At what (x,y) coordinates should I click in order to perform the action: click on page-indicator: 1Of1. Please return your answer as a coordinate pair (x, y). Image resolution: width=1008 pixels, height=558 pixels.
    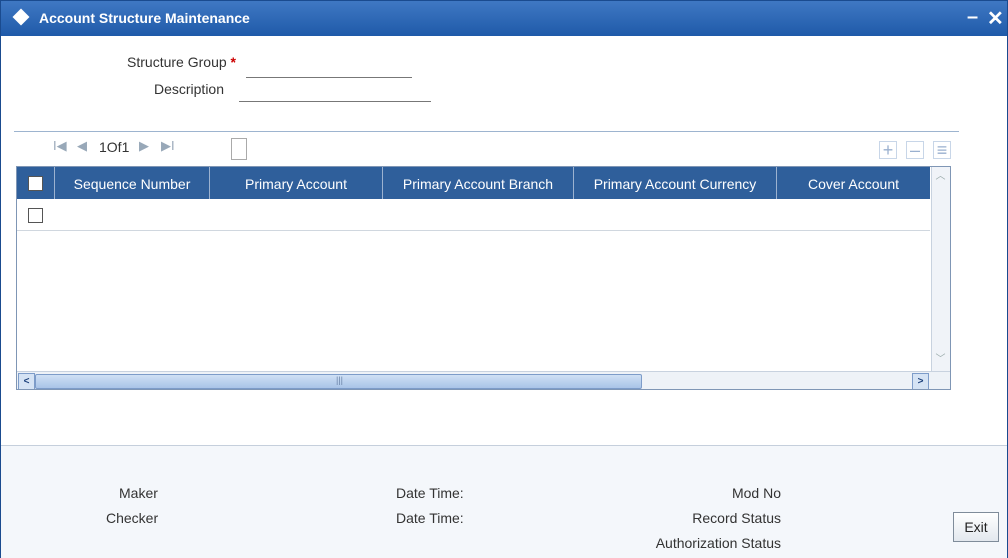
    Looking at the image, I should click on (114, 147).